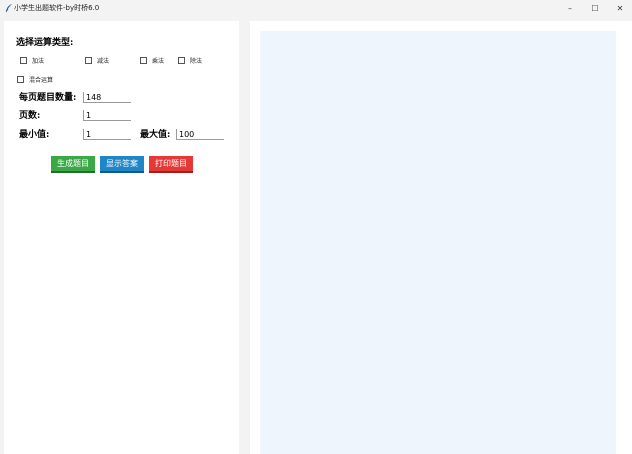  I want to click on max-value-input, so click(200, 134).